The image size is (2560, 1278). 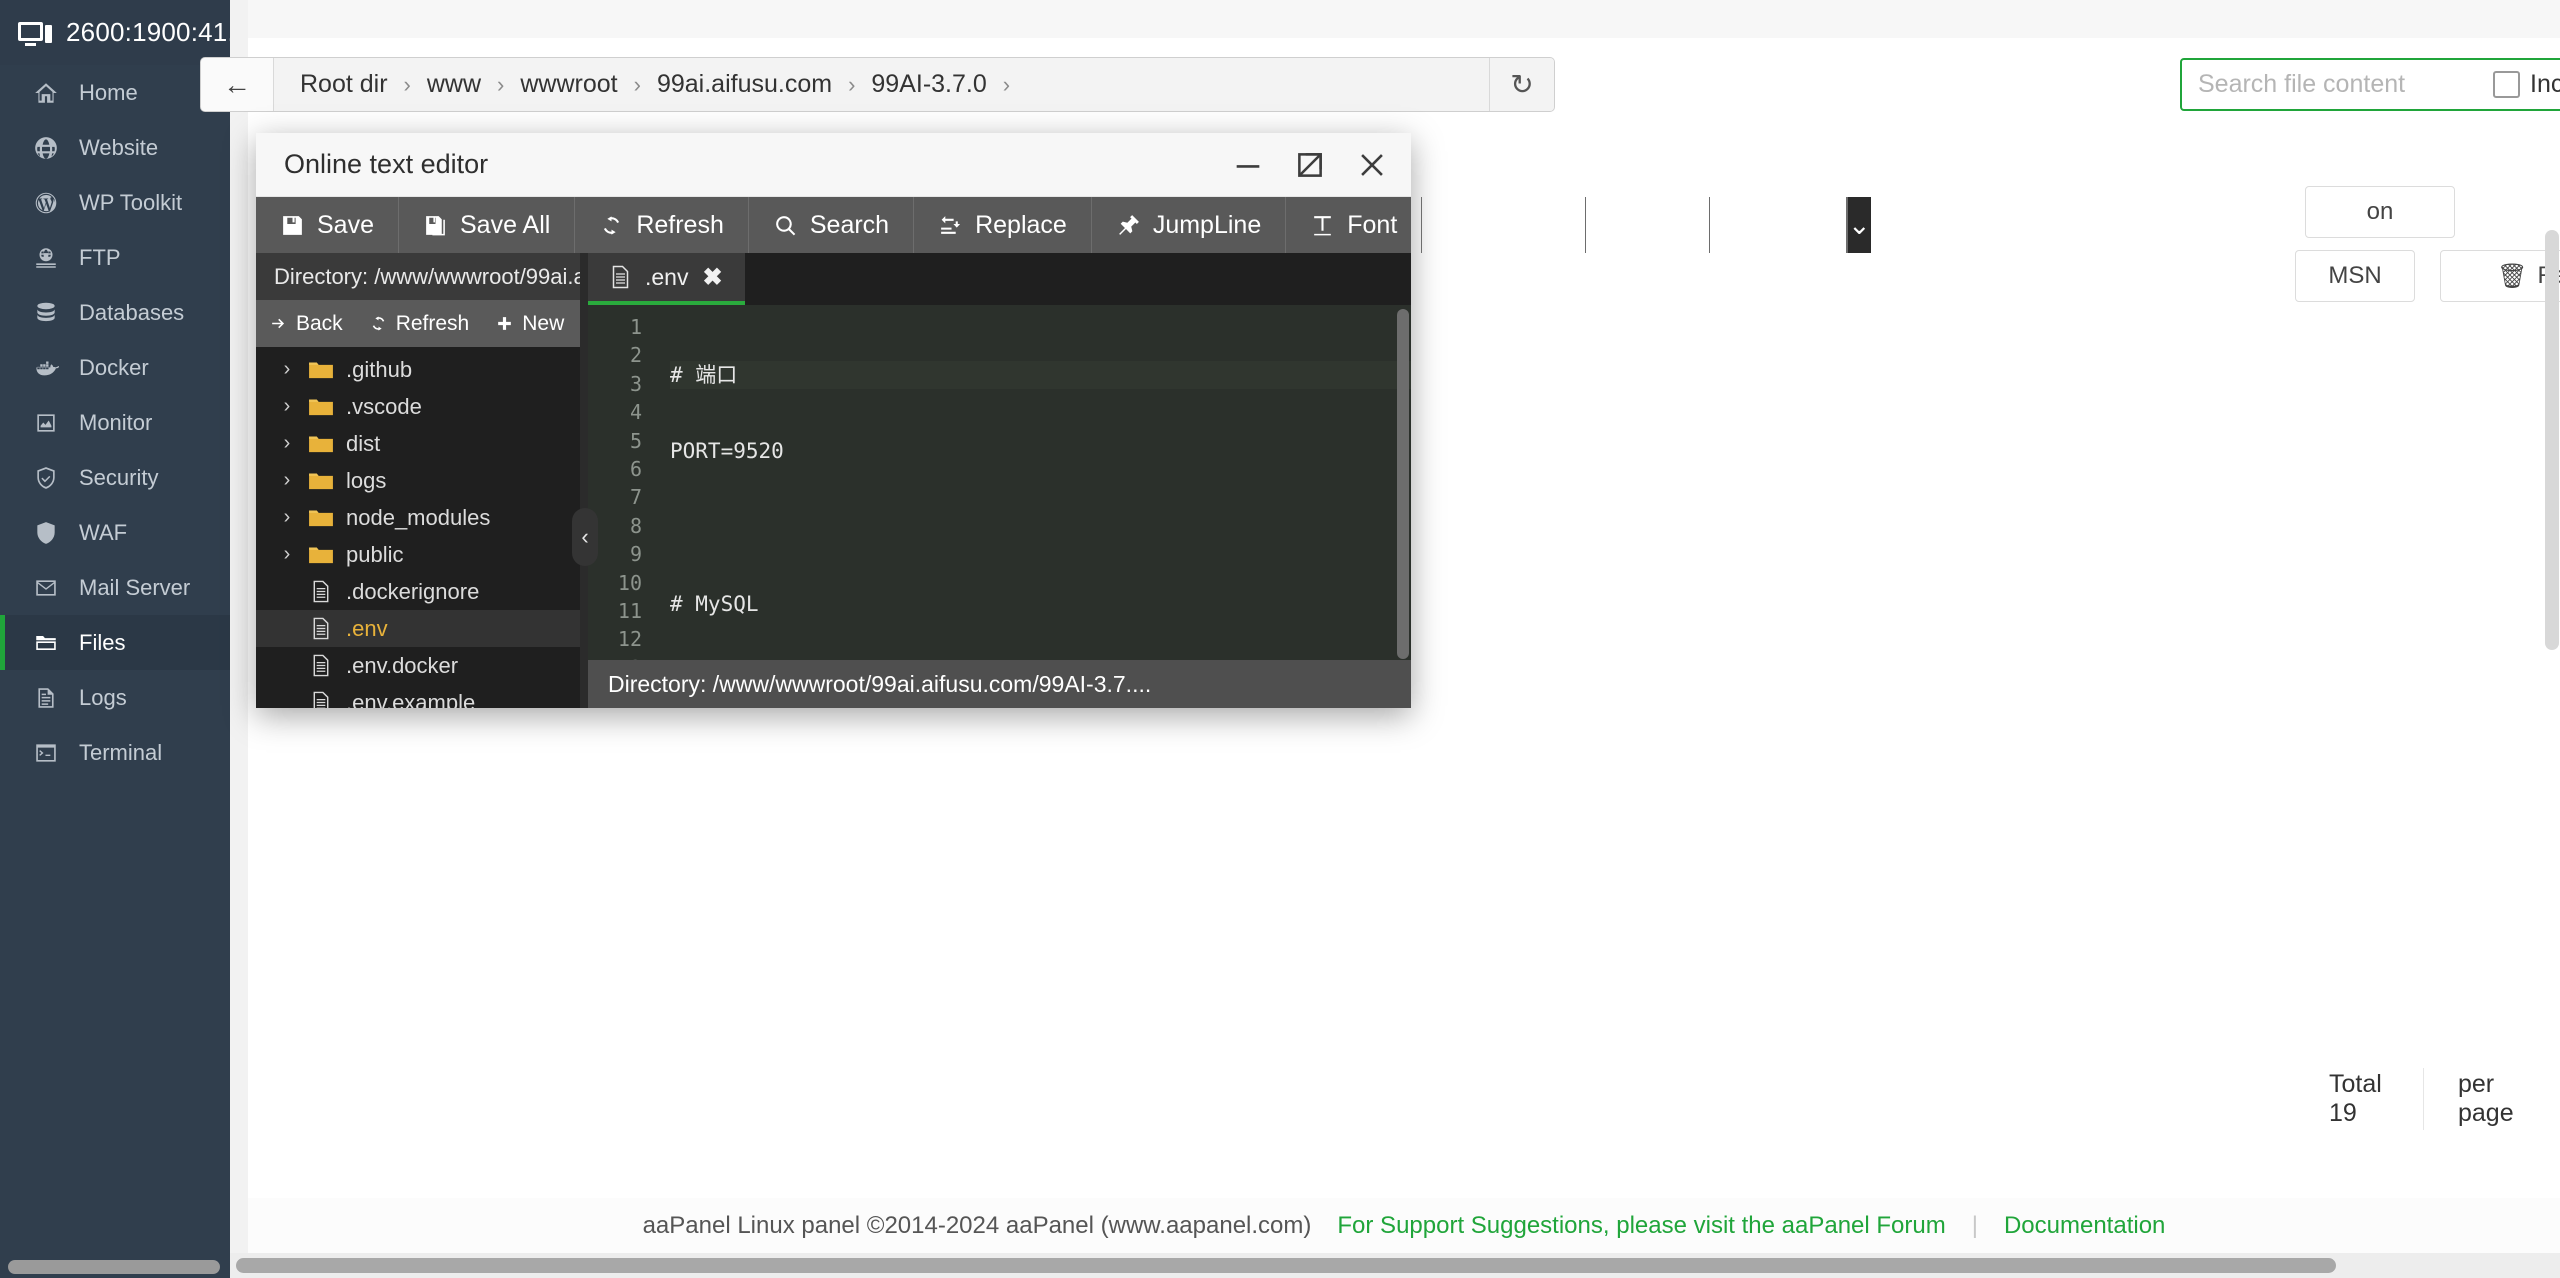 I want to click on page-horizontal-scrollbar, so click(x=1395, y=1265).